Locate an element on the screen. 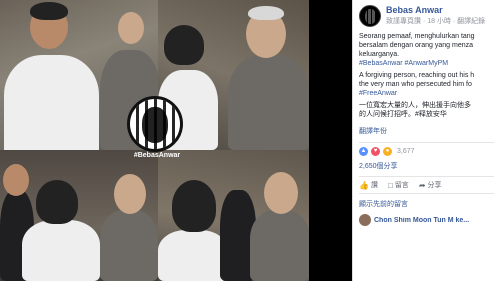 This screenshot has height=281, width=500. image-hashtag-caption: #BebasAnwar is located at coordinates (157, 155).